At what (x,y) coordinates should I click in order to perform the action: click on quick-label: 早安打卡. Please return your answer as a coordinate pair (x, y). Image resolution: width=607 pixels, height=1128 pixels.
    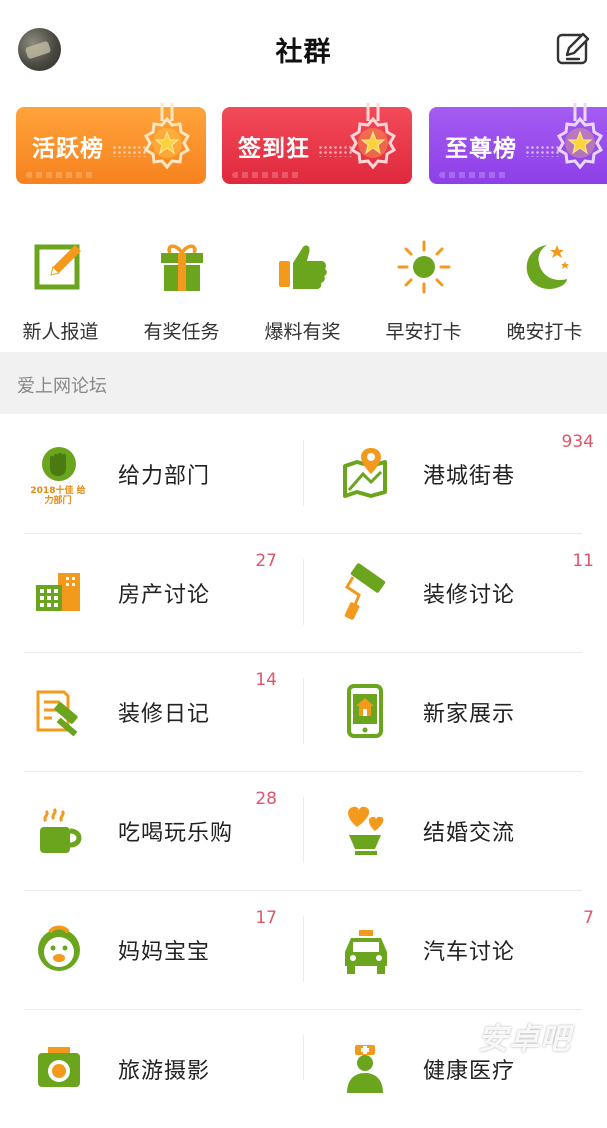
    Looking at the image, I should click on (423, 332).